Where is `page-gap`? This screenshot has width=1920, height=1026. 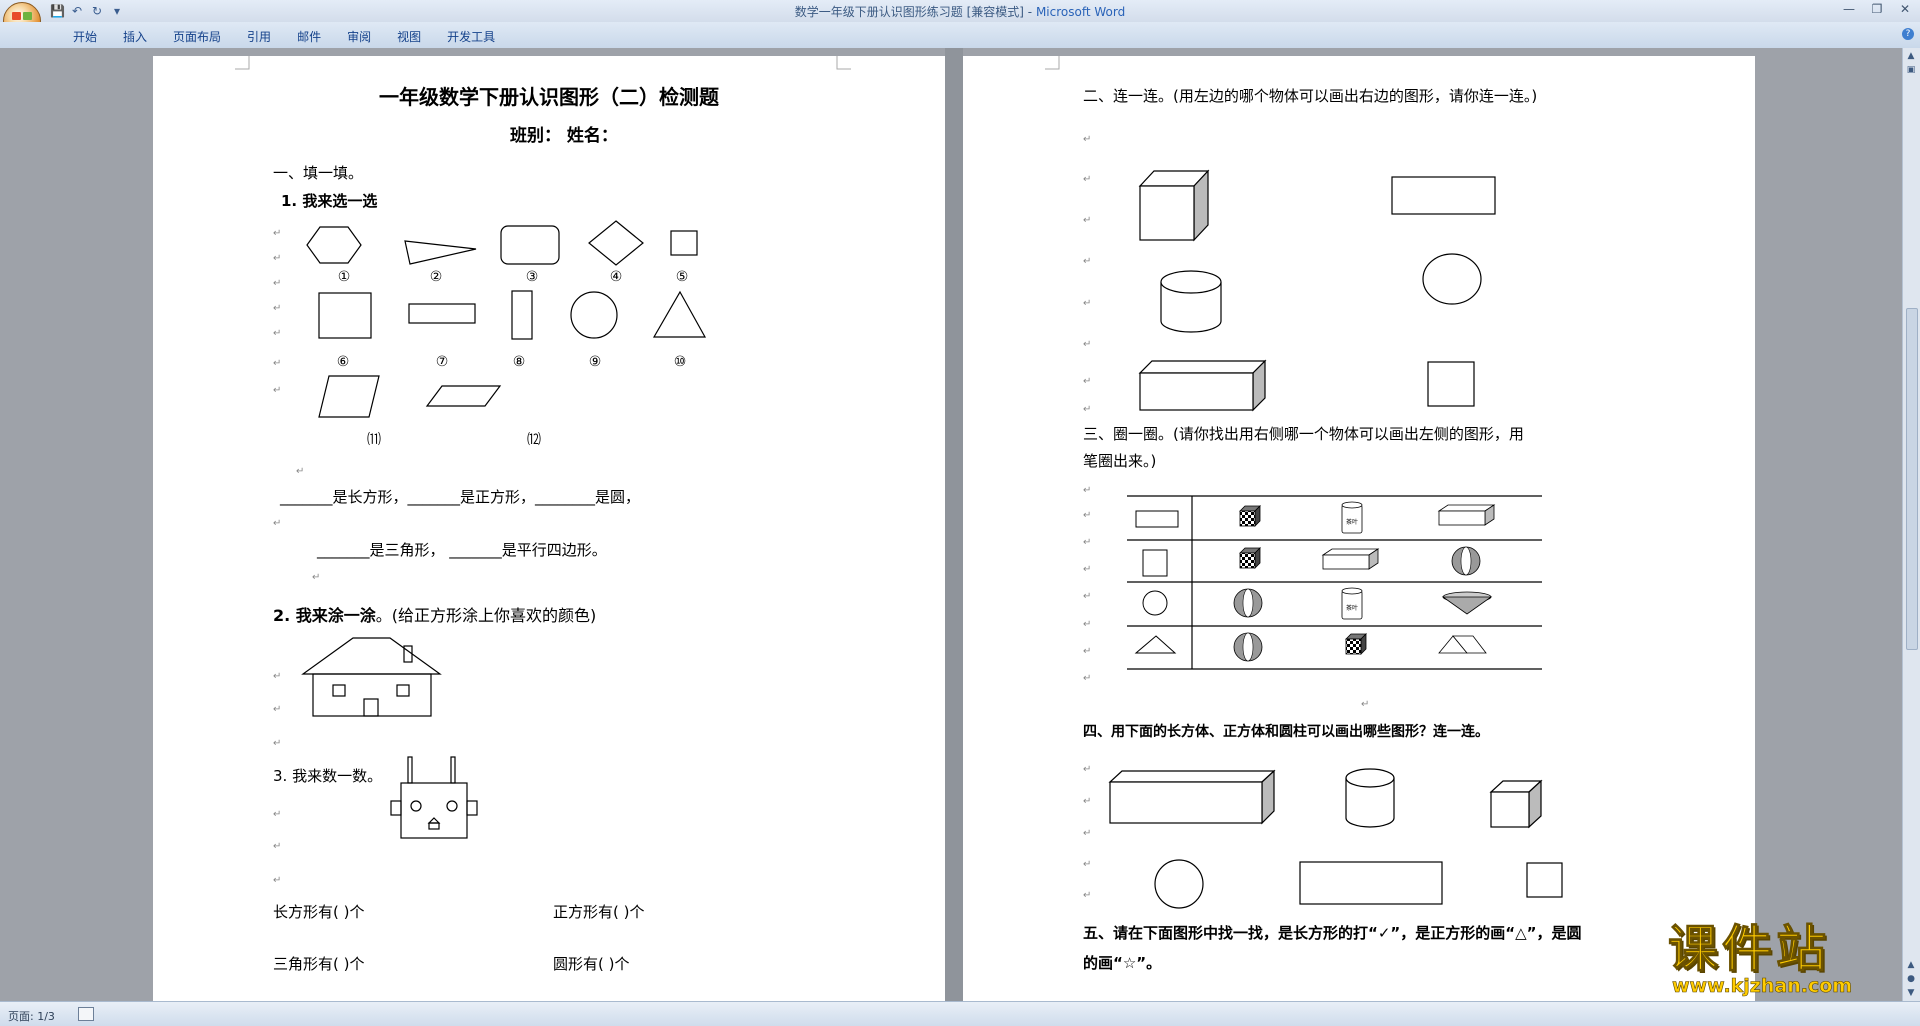
page-gap is located at coordinates (954, 524).